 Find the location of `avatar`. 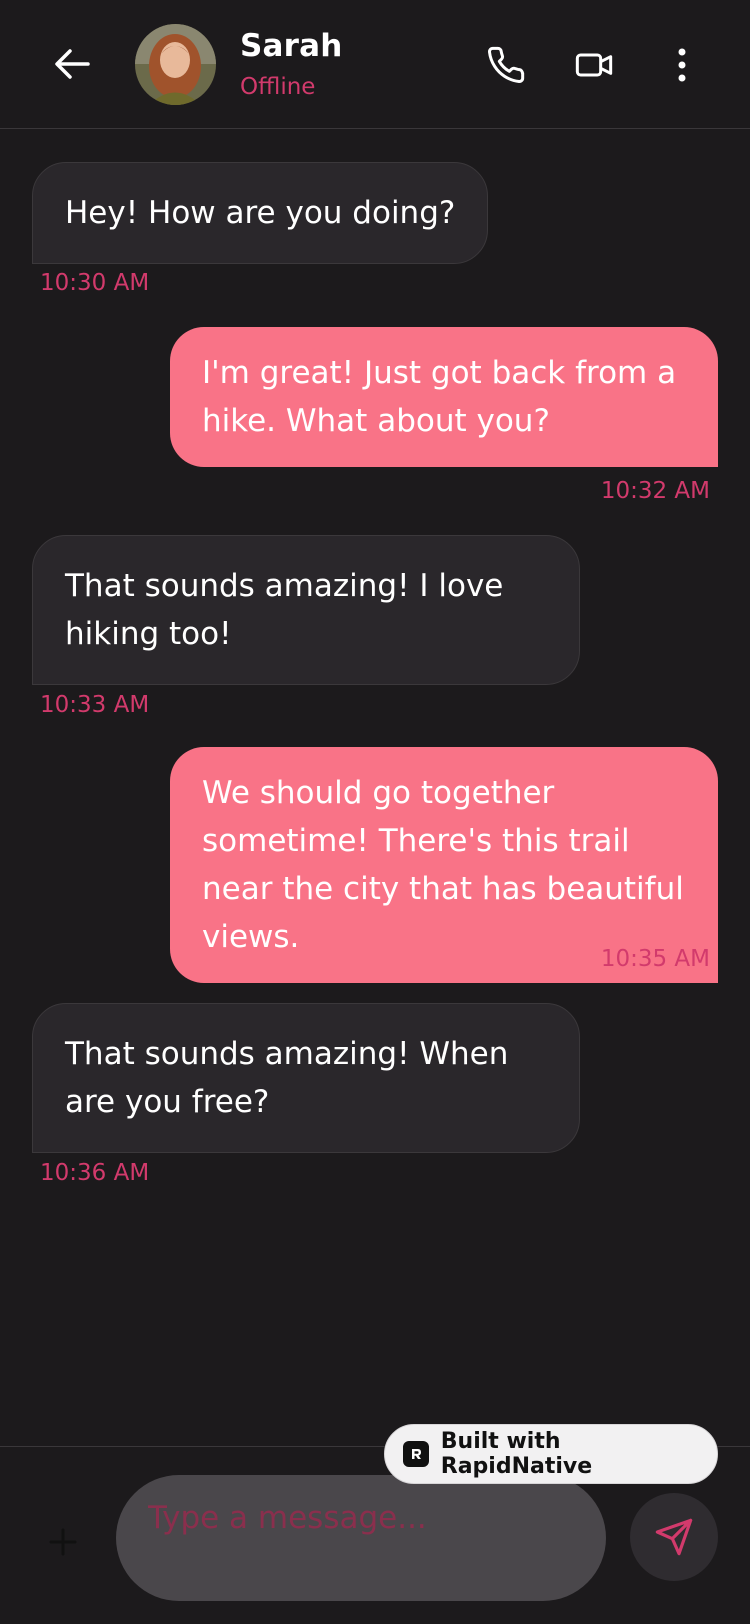

avatar is located at coordinates (175, 64).